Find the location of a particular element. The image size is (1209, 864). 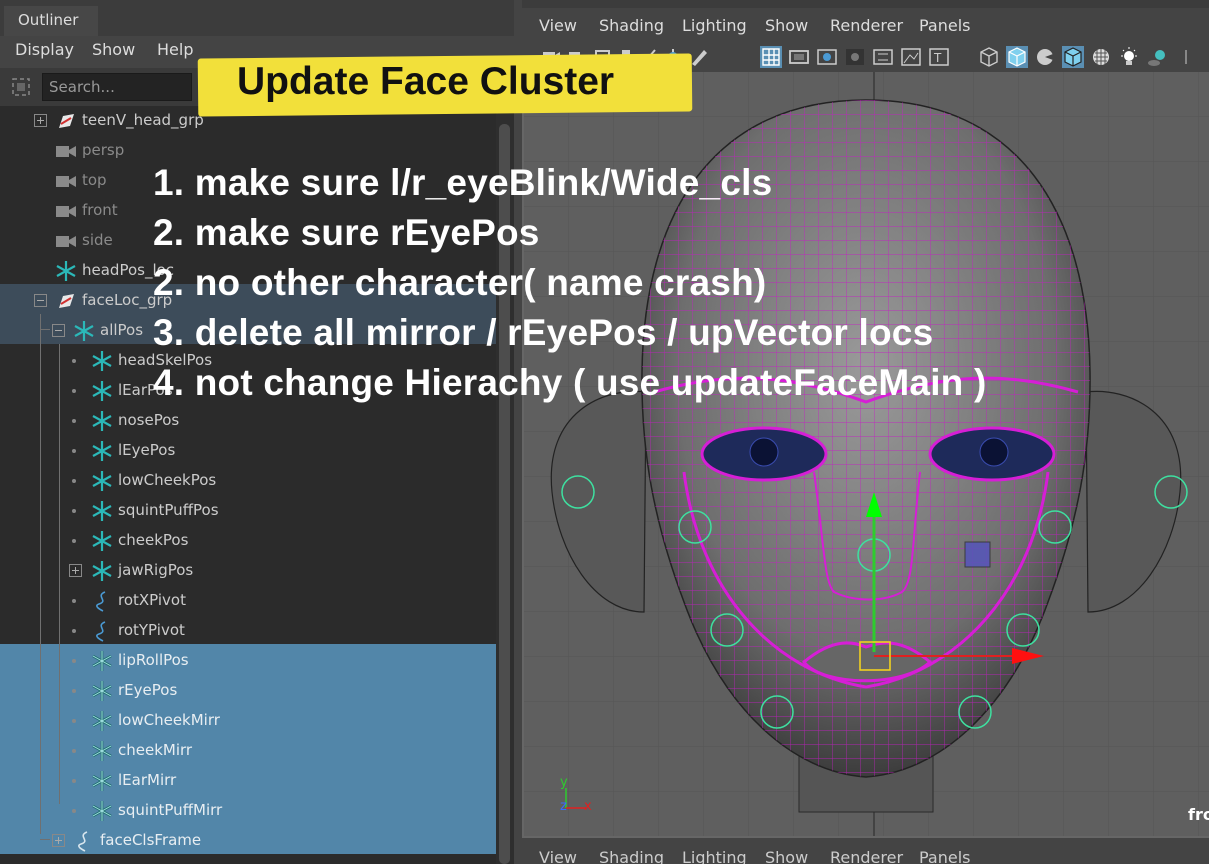

menu-lighting-lower: Lighting is located at coordinates (714, 856).